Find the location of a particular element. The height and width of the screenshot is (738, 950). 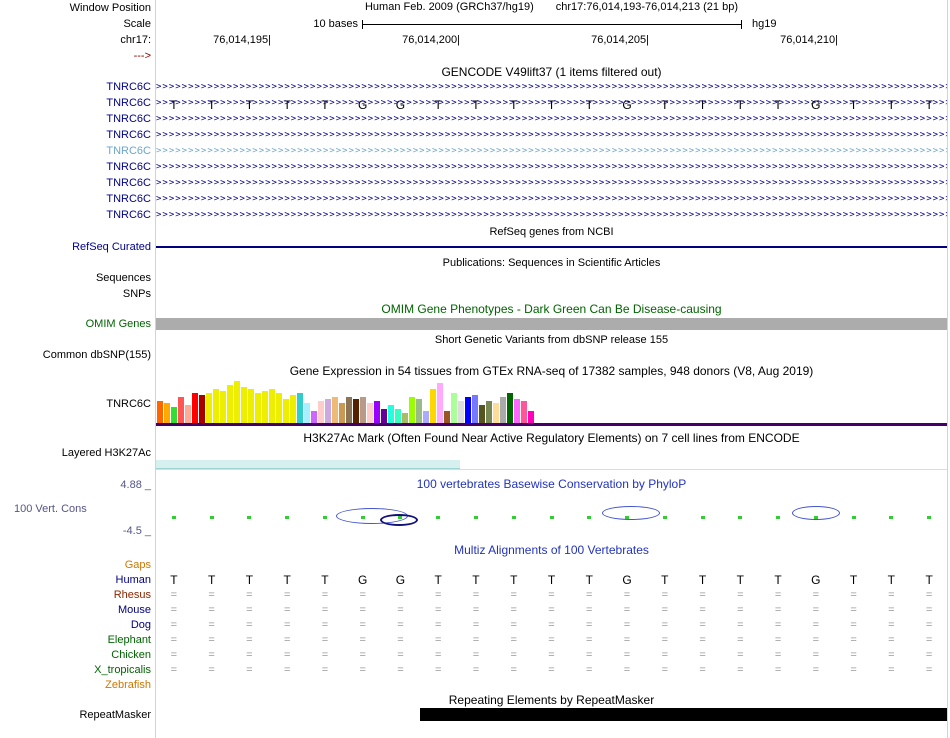

species-label-gaps: Gaps is located at coordinates (75, 565).